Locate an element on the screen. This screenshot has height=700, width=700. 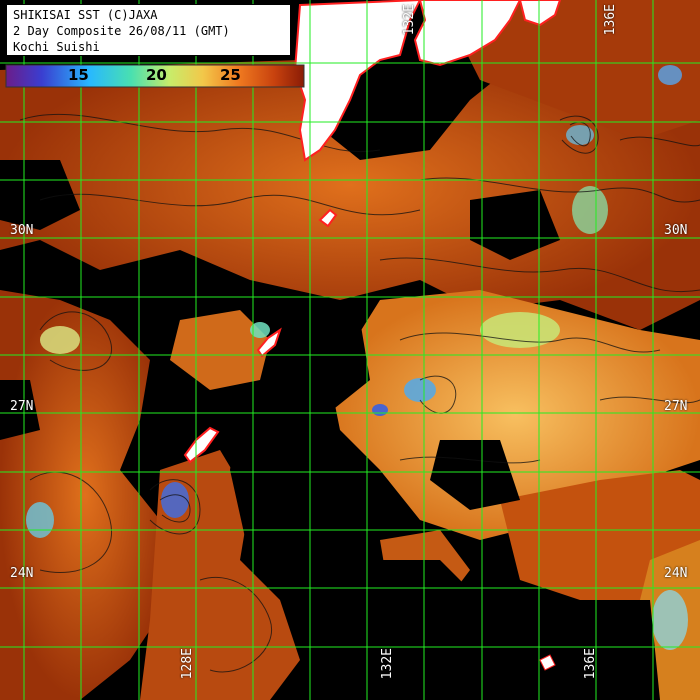
title-line-1: SHIKISAI SST (C)JAXA is located at coordinates (85, 15).